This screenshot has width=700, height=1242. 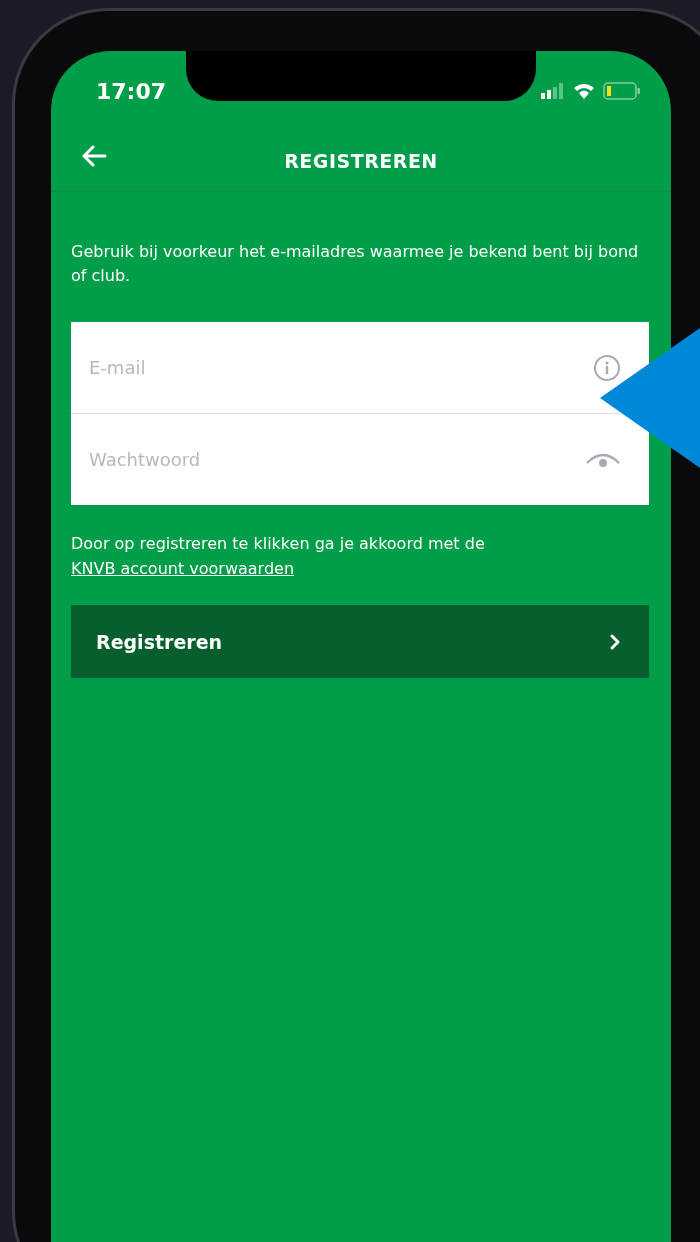 I want to click on register-button: Registreren, so click(x=360, y=641).